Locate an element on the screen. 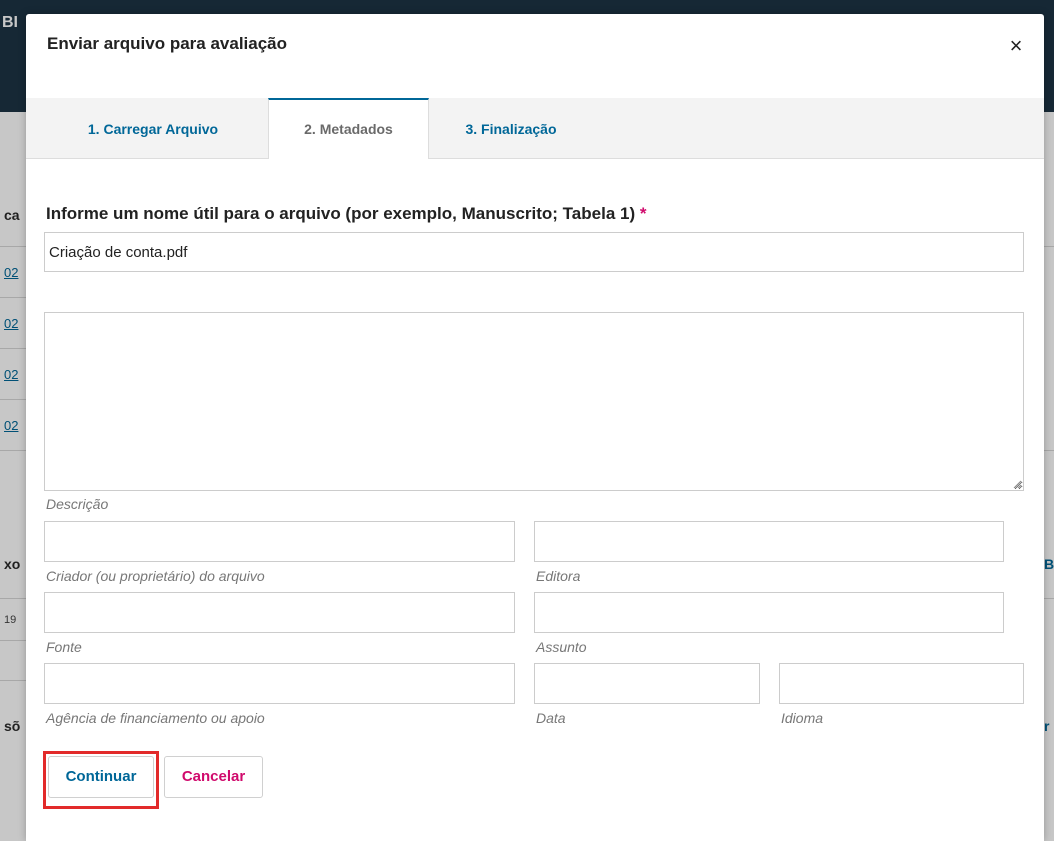 This screenshot has width=1054, height=841. resize-grip-icon is located at coordinates (1017, 484).